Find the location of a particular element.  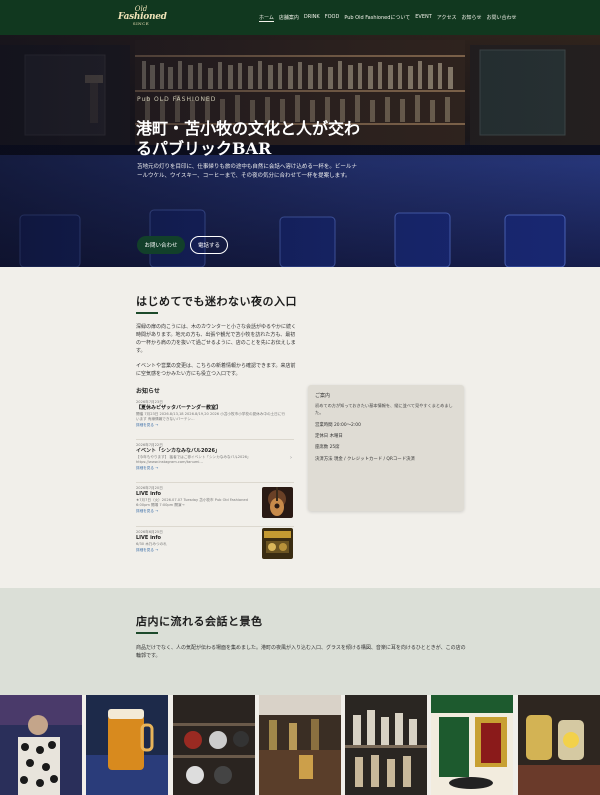

storefront-image is located at coordinates (472, 745).